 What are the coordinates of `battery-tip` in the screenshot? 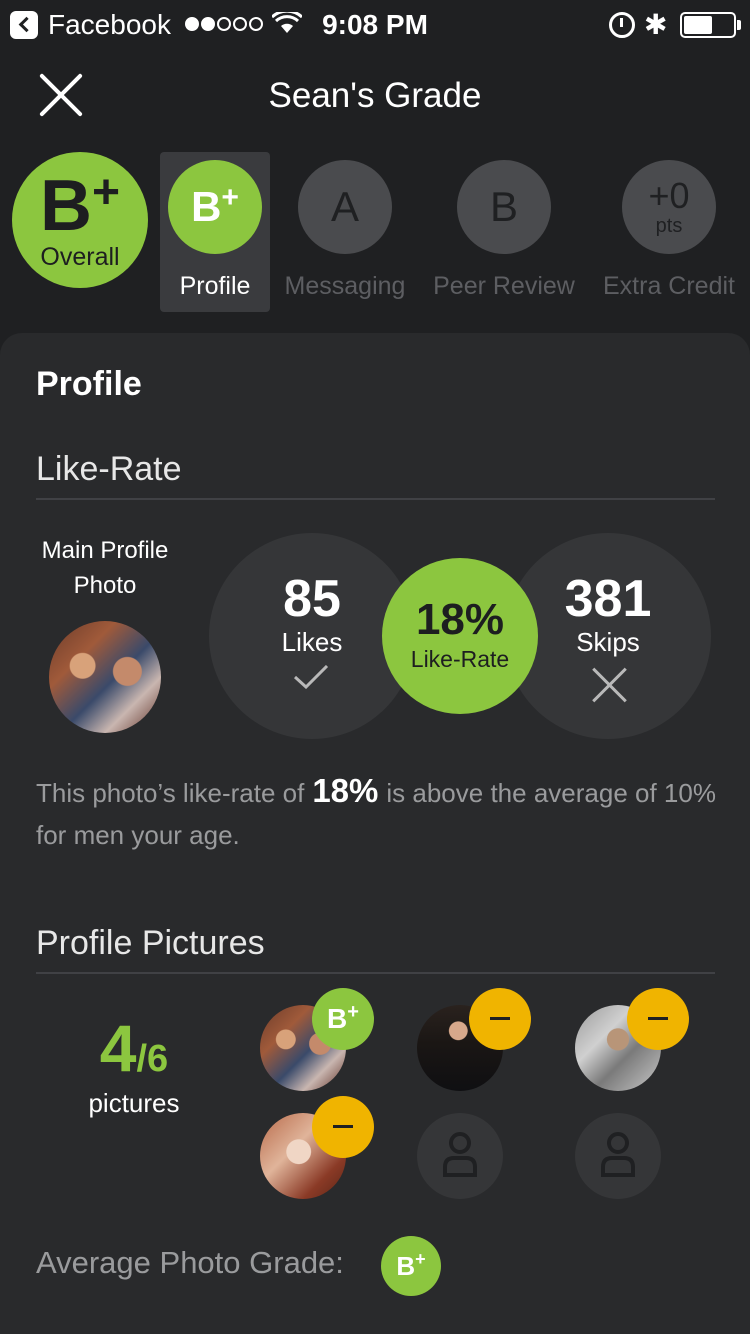 It's located at (739, 25).